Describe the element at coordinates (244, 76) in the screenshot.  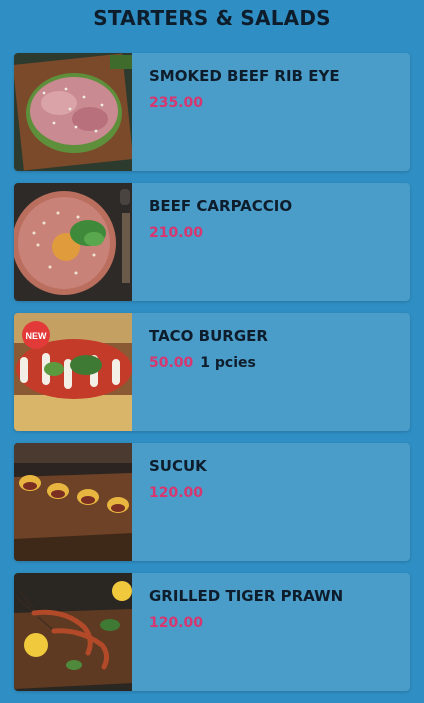
I see `menu-item-name: SMOKED BEEF RIB EYE` at that location.